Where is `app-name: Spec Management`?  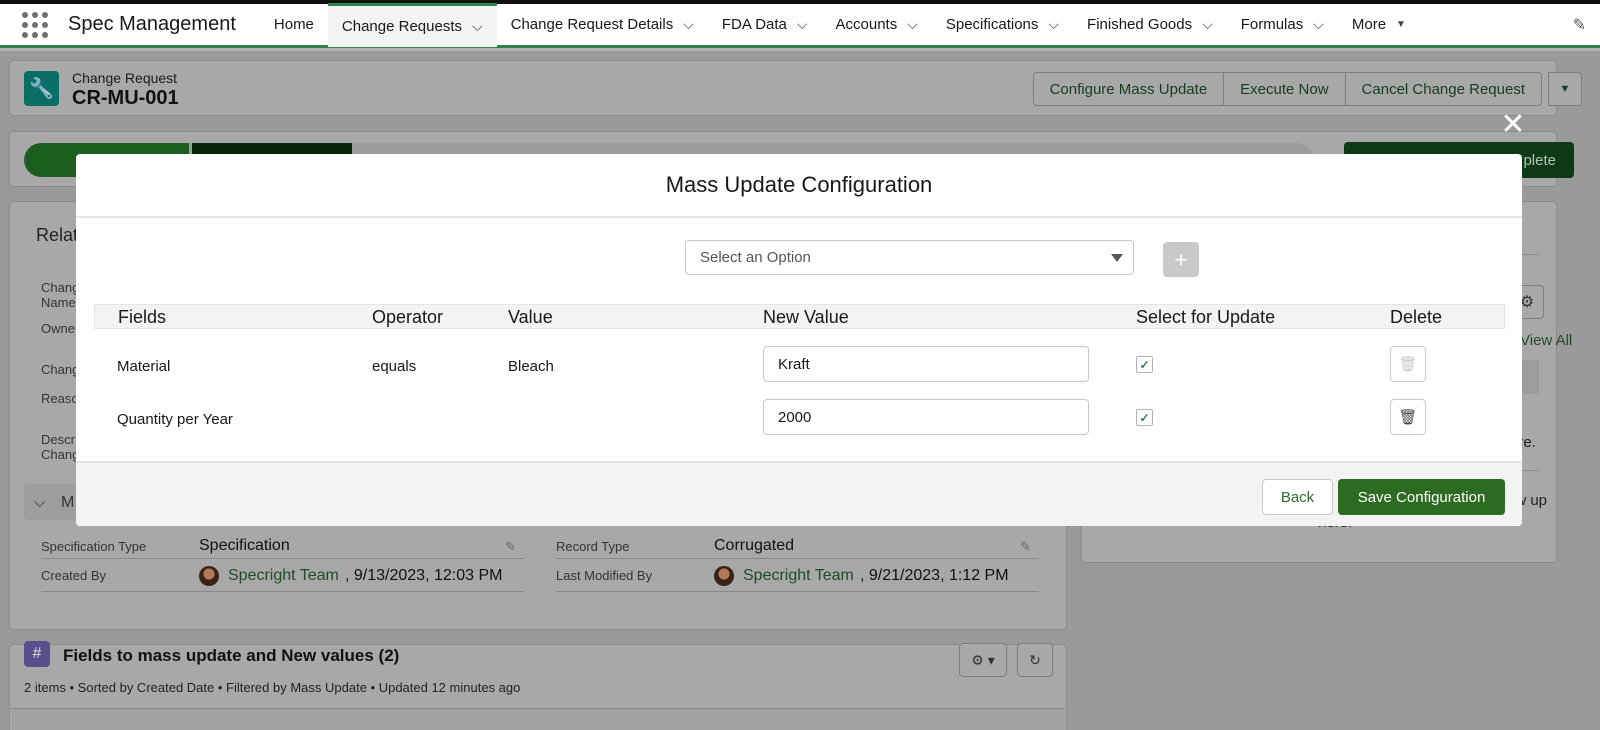 app-name: Spec Management is located at coordinates (152, 24).